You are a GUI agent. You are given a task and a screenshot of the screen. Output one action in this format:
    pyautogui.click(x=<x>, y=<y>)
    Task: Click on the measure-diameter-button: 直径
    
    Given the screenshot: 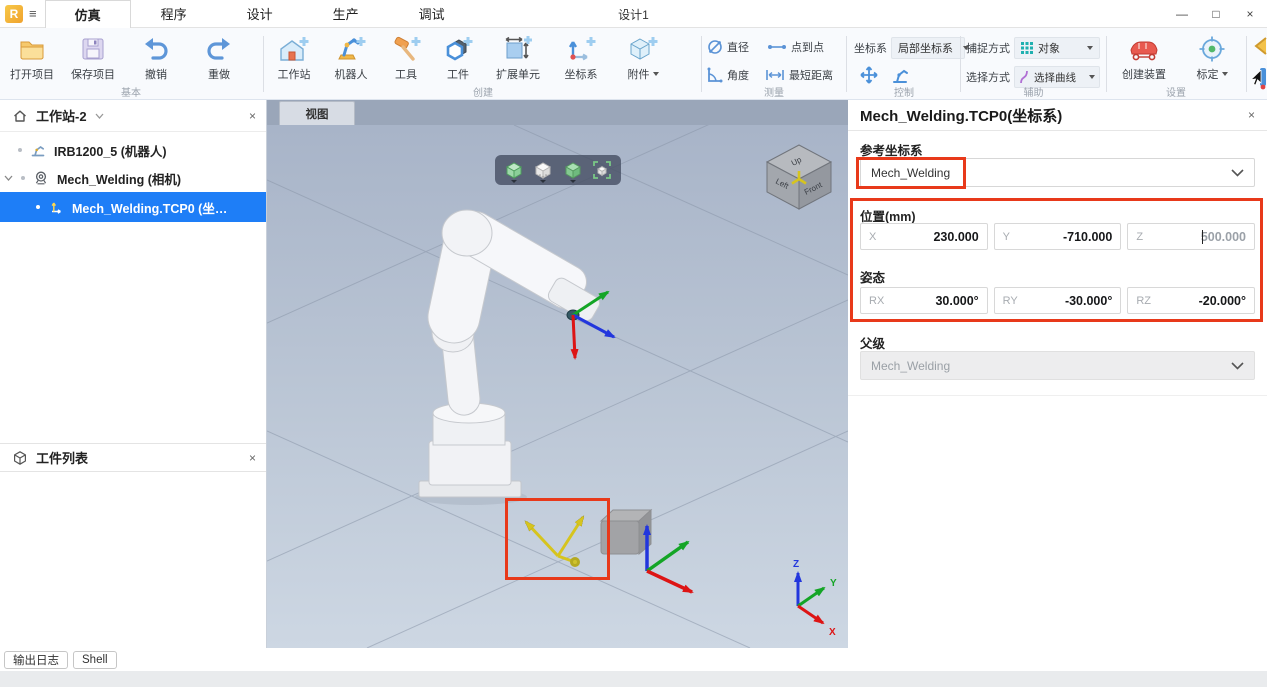 What is the action you would take?
    pyautogui.click(x=728, y=47)
    